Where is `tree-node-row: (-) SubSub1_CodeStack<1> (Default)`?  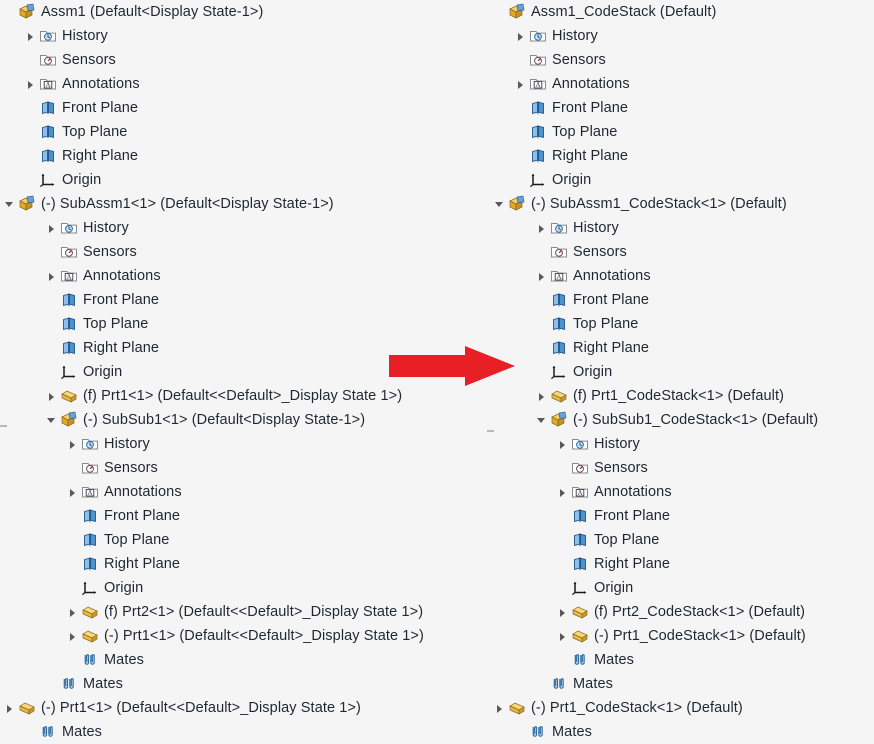 tree-node-row: (-) SubSub1_CodeStack<1> (Default) is located at coordinates (682, 420).